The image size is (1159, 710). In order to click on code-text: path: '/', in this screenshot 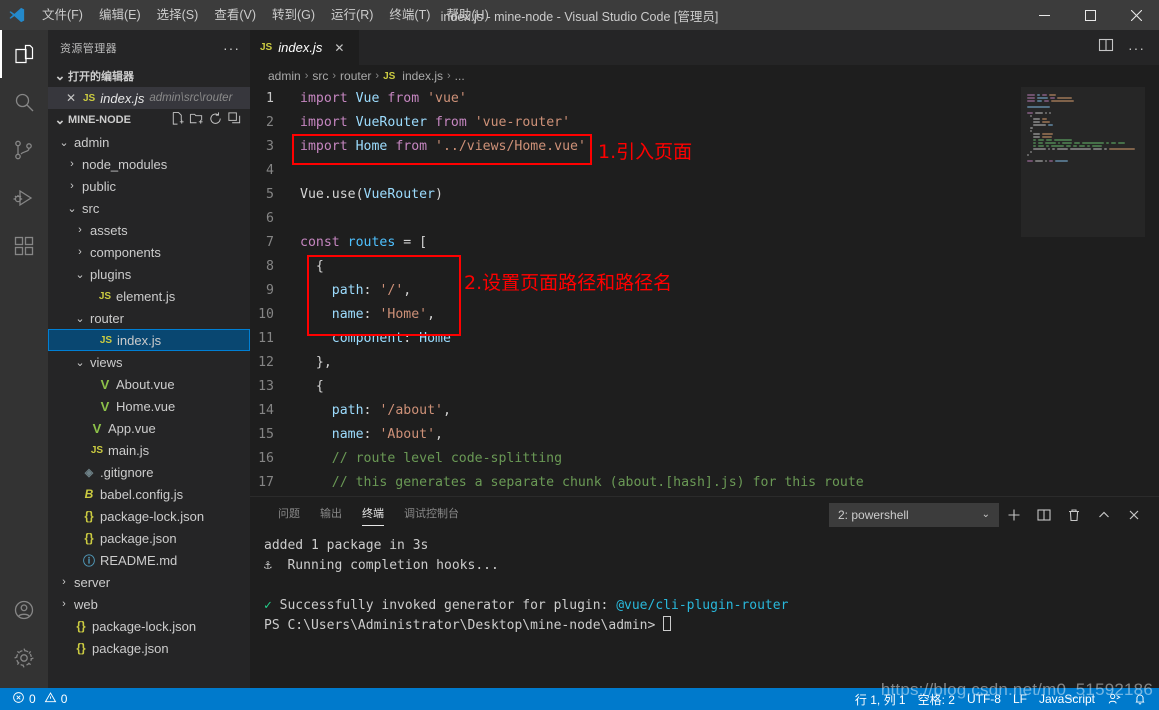, I will do `click(371, 290)`.